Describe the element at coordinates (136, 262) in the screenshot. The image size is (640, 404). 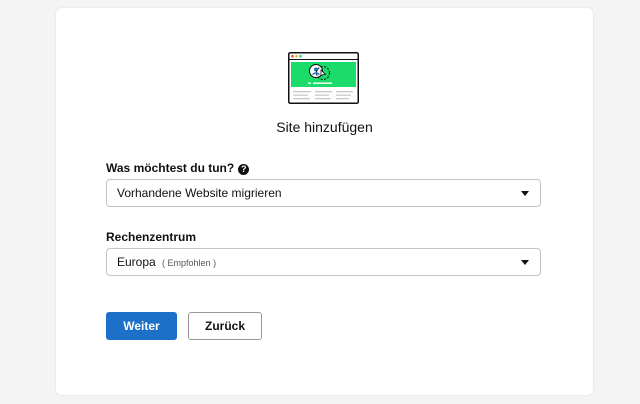
I see `datacenter-select-value: Europa` at that location.